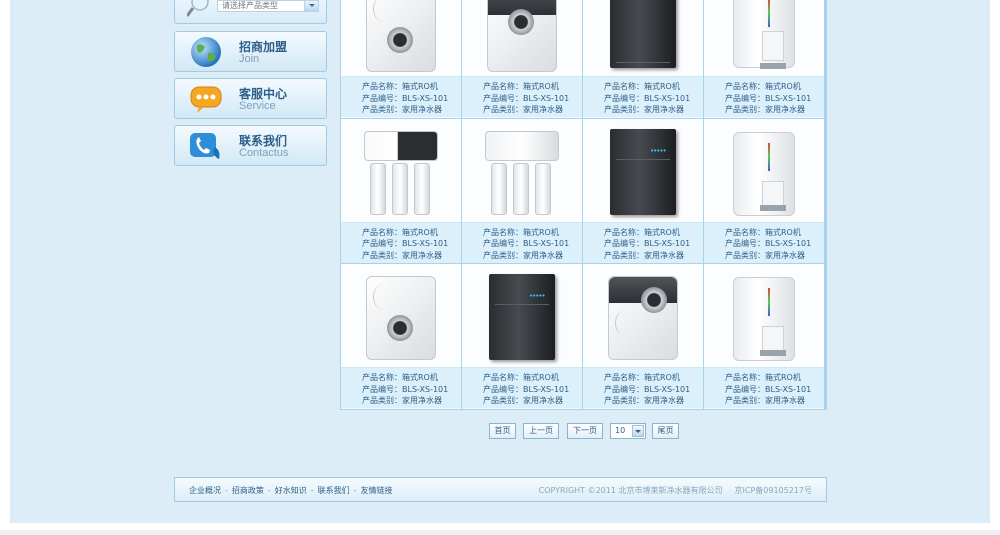  What do you see at coordinates (198, 8) in the screenshot?
I see `magnifier-icon` at bounding box center [198, 8].